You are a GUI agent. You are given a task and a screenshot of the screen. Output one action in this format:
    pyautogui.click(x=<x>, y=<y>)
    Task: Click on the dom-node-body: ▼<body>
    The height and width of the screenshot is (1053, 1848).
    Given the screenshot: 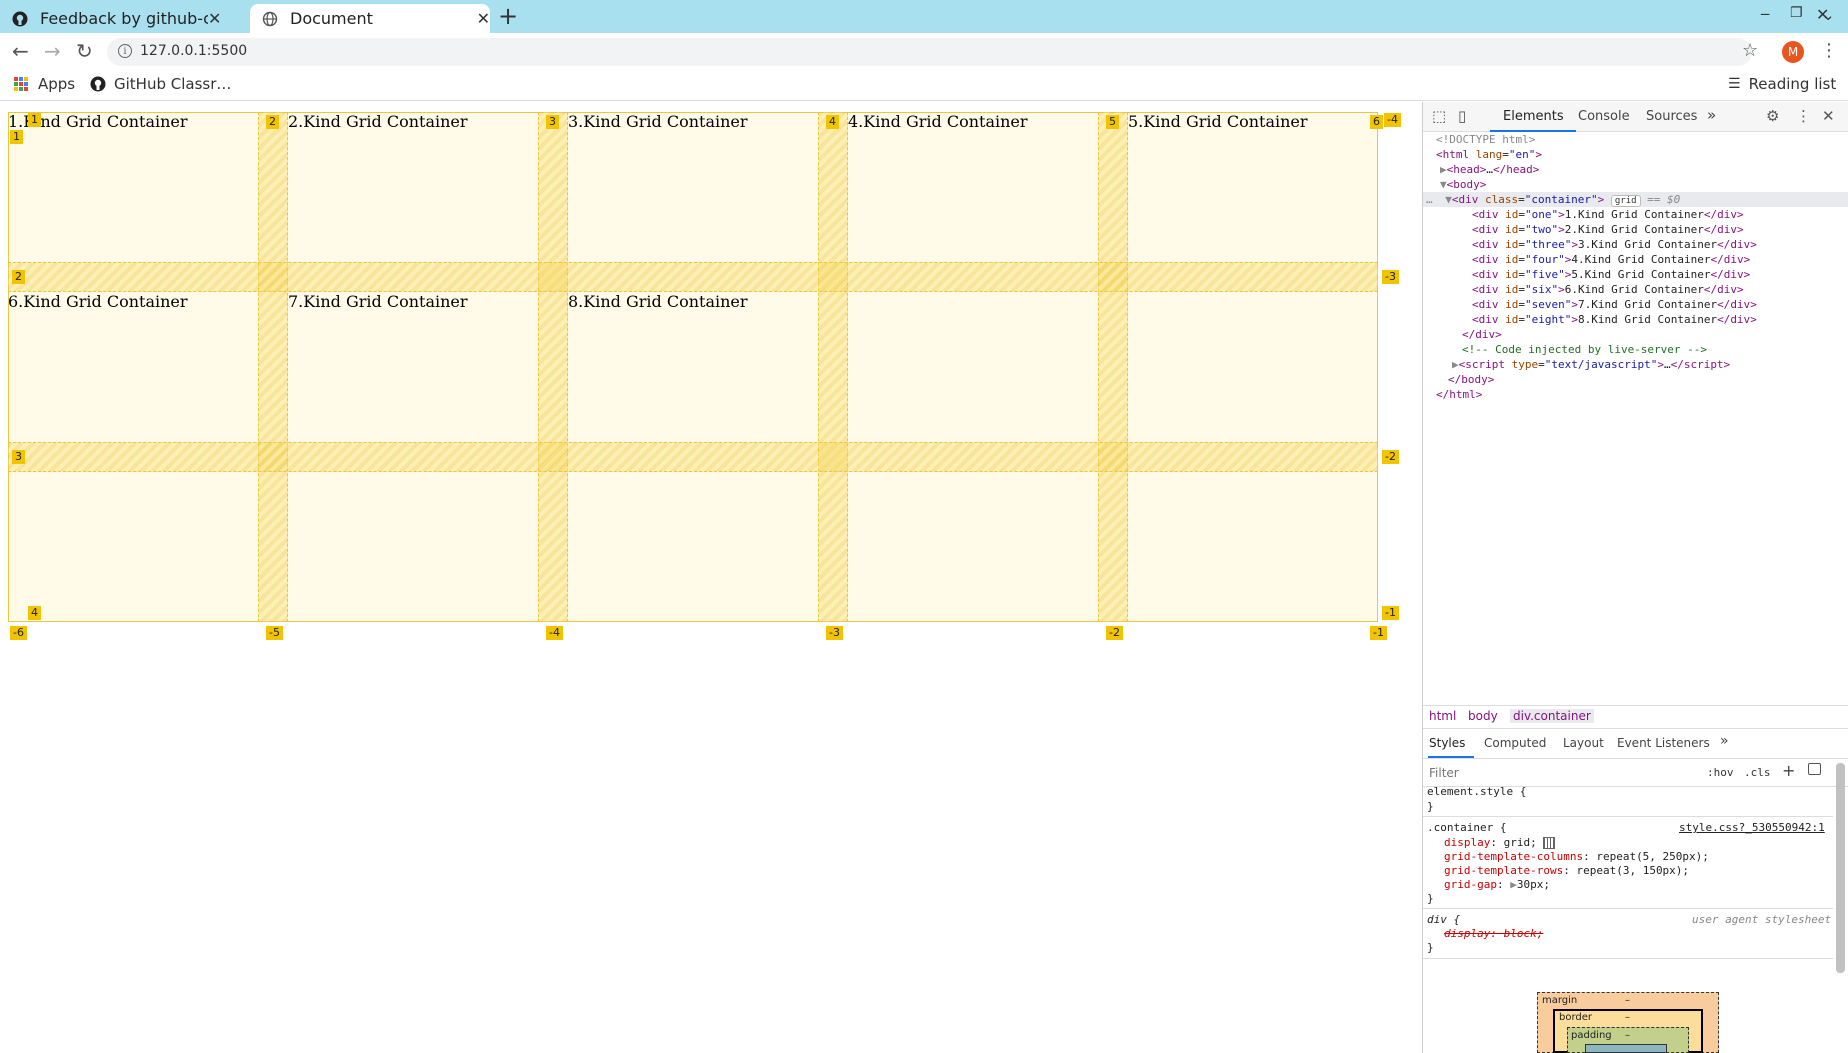 What is the action you would take?
    pyautogui.click(x=1463, y=184)
    